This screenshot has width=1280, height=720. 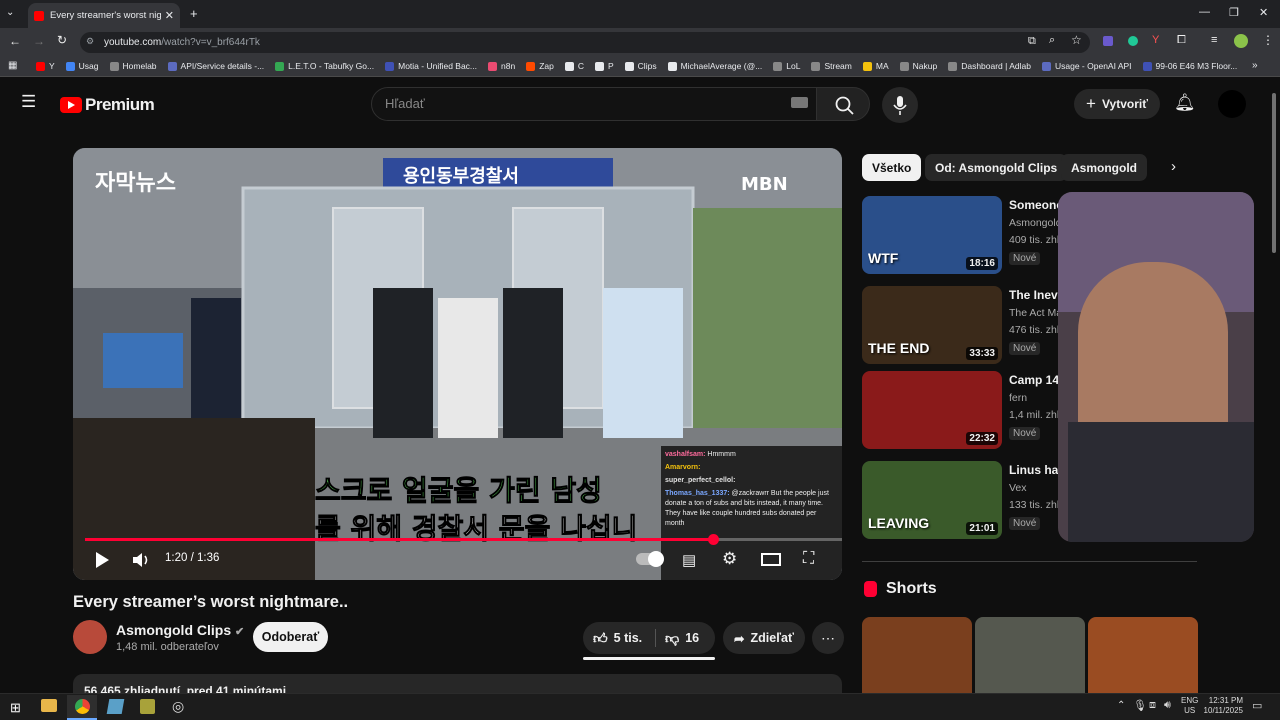 What do you see at coordinates (764, 638) in the screenshot?
I see `share-button: ➦ Zdieľať` at bounding box center [764, 638].